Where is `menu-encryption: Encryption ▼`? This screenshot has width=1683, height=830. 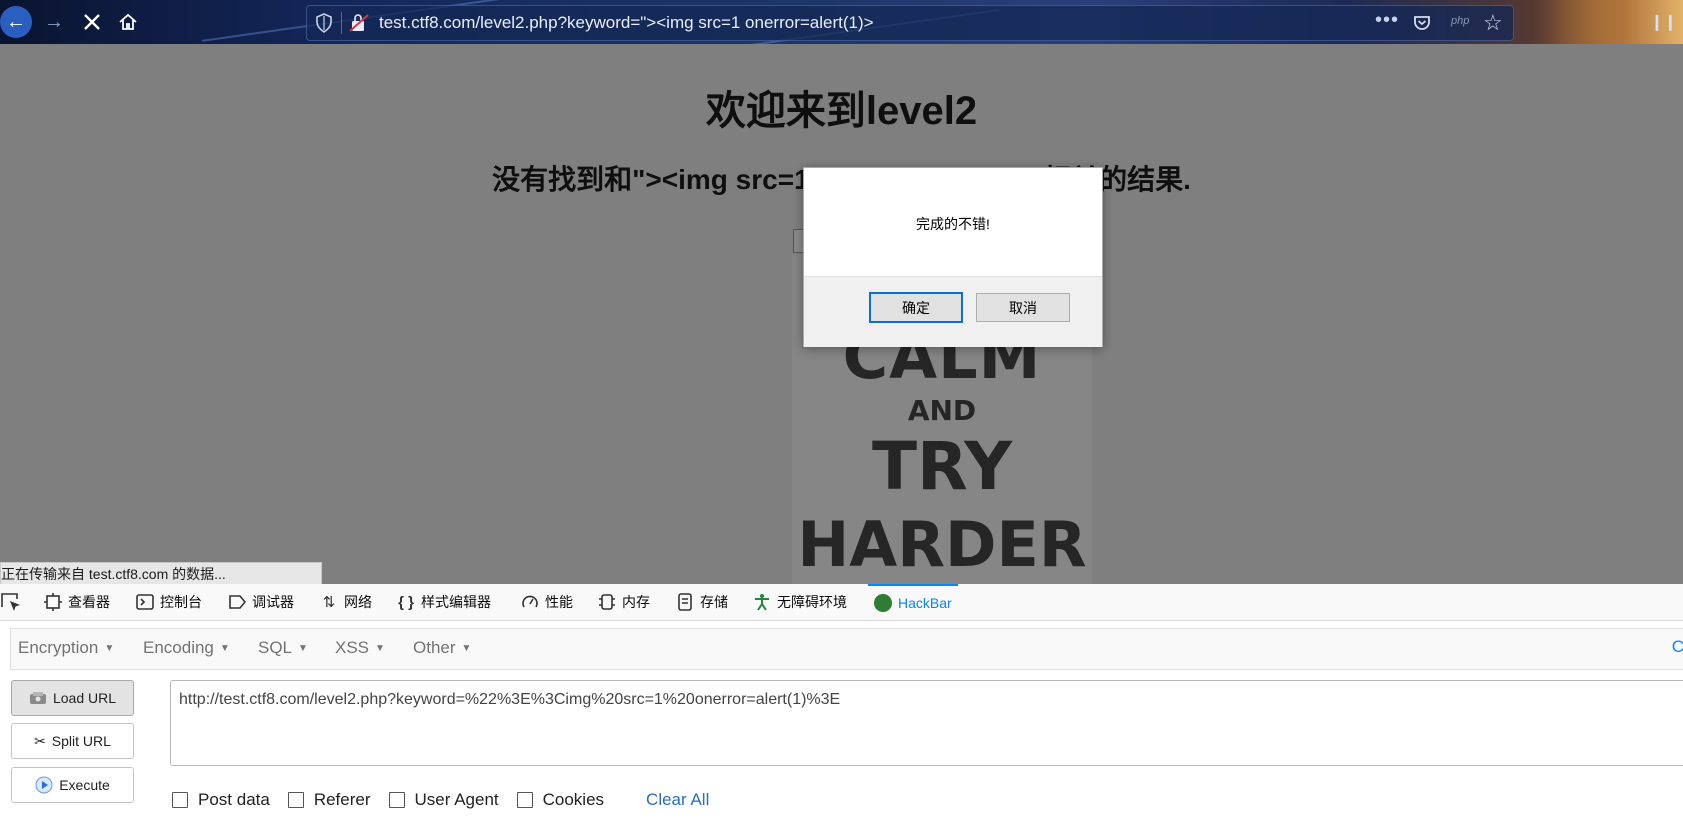
menu-encryption: Encryption ▼ is located at coordinates (66, 648).